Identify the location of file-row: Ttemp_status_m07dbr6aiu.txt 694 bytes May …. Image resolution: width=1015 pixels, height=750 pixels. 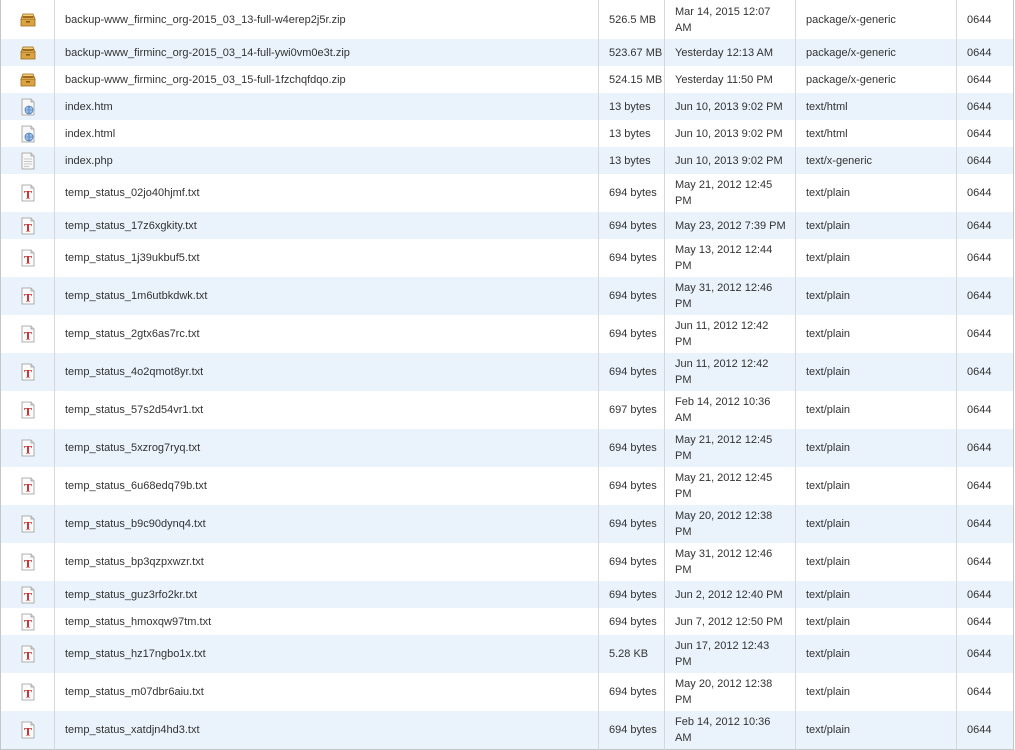
(507, 692).